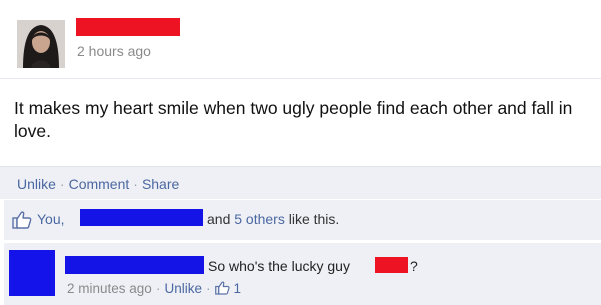 The width and height of the screenshot is (601, 305). I want to click on likes-you-link: You,, so click(51, 219).